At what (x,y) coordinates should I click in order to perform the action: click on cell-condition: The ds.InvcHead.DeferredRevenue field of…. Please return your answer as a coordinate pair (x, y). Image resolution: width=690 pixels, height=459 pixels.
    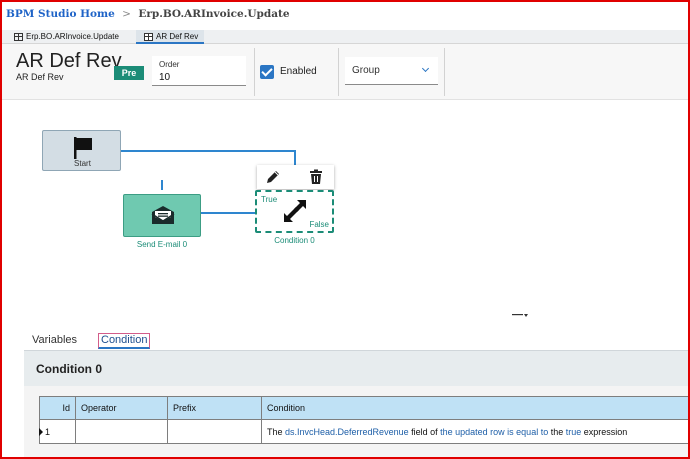
    Looking at the image, I should click on (475, 431).